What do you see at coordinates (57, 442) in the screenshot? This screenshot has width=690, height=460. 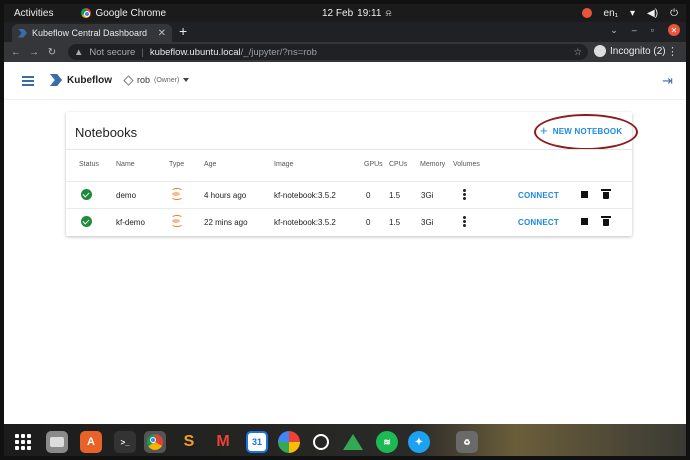 I see `files-icon` at bounding box center [57, 442].